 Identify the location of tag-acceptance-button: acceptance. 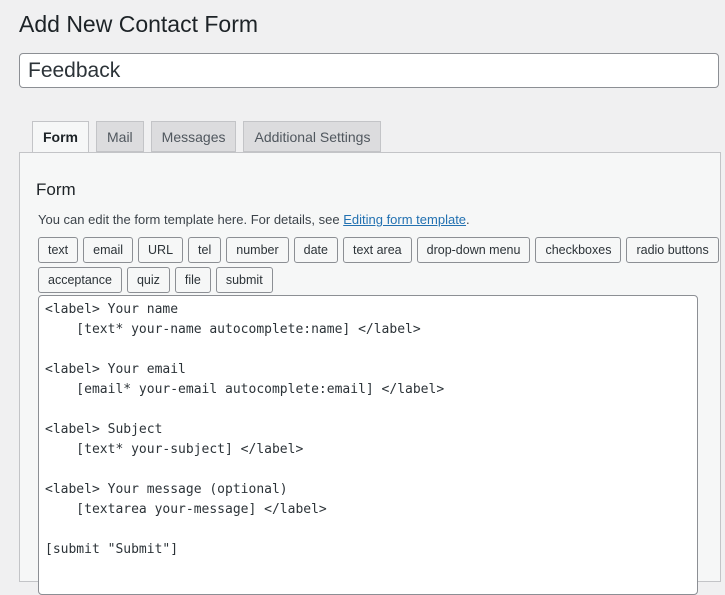
(80, 280).